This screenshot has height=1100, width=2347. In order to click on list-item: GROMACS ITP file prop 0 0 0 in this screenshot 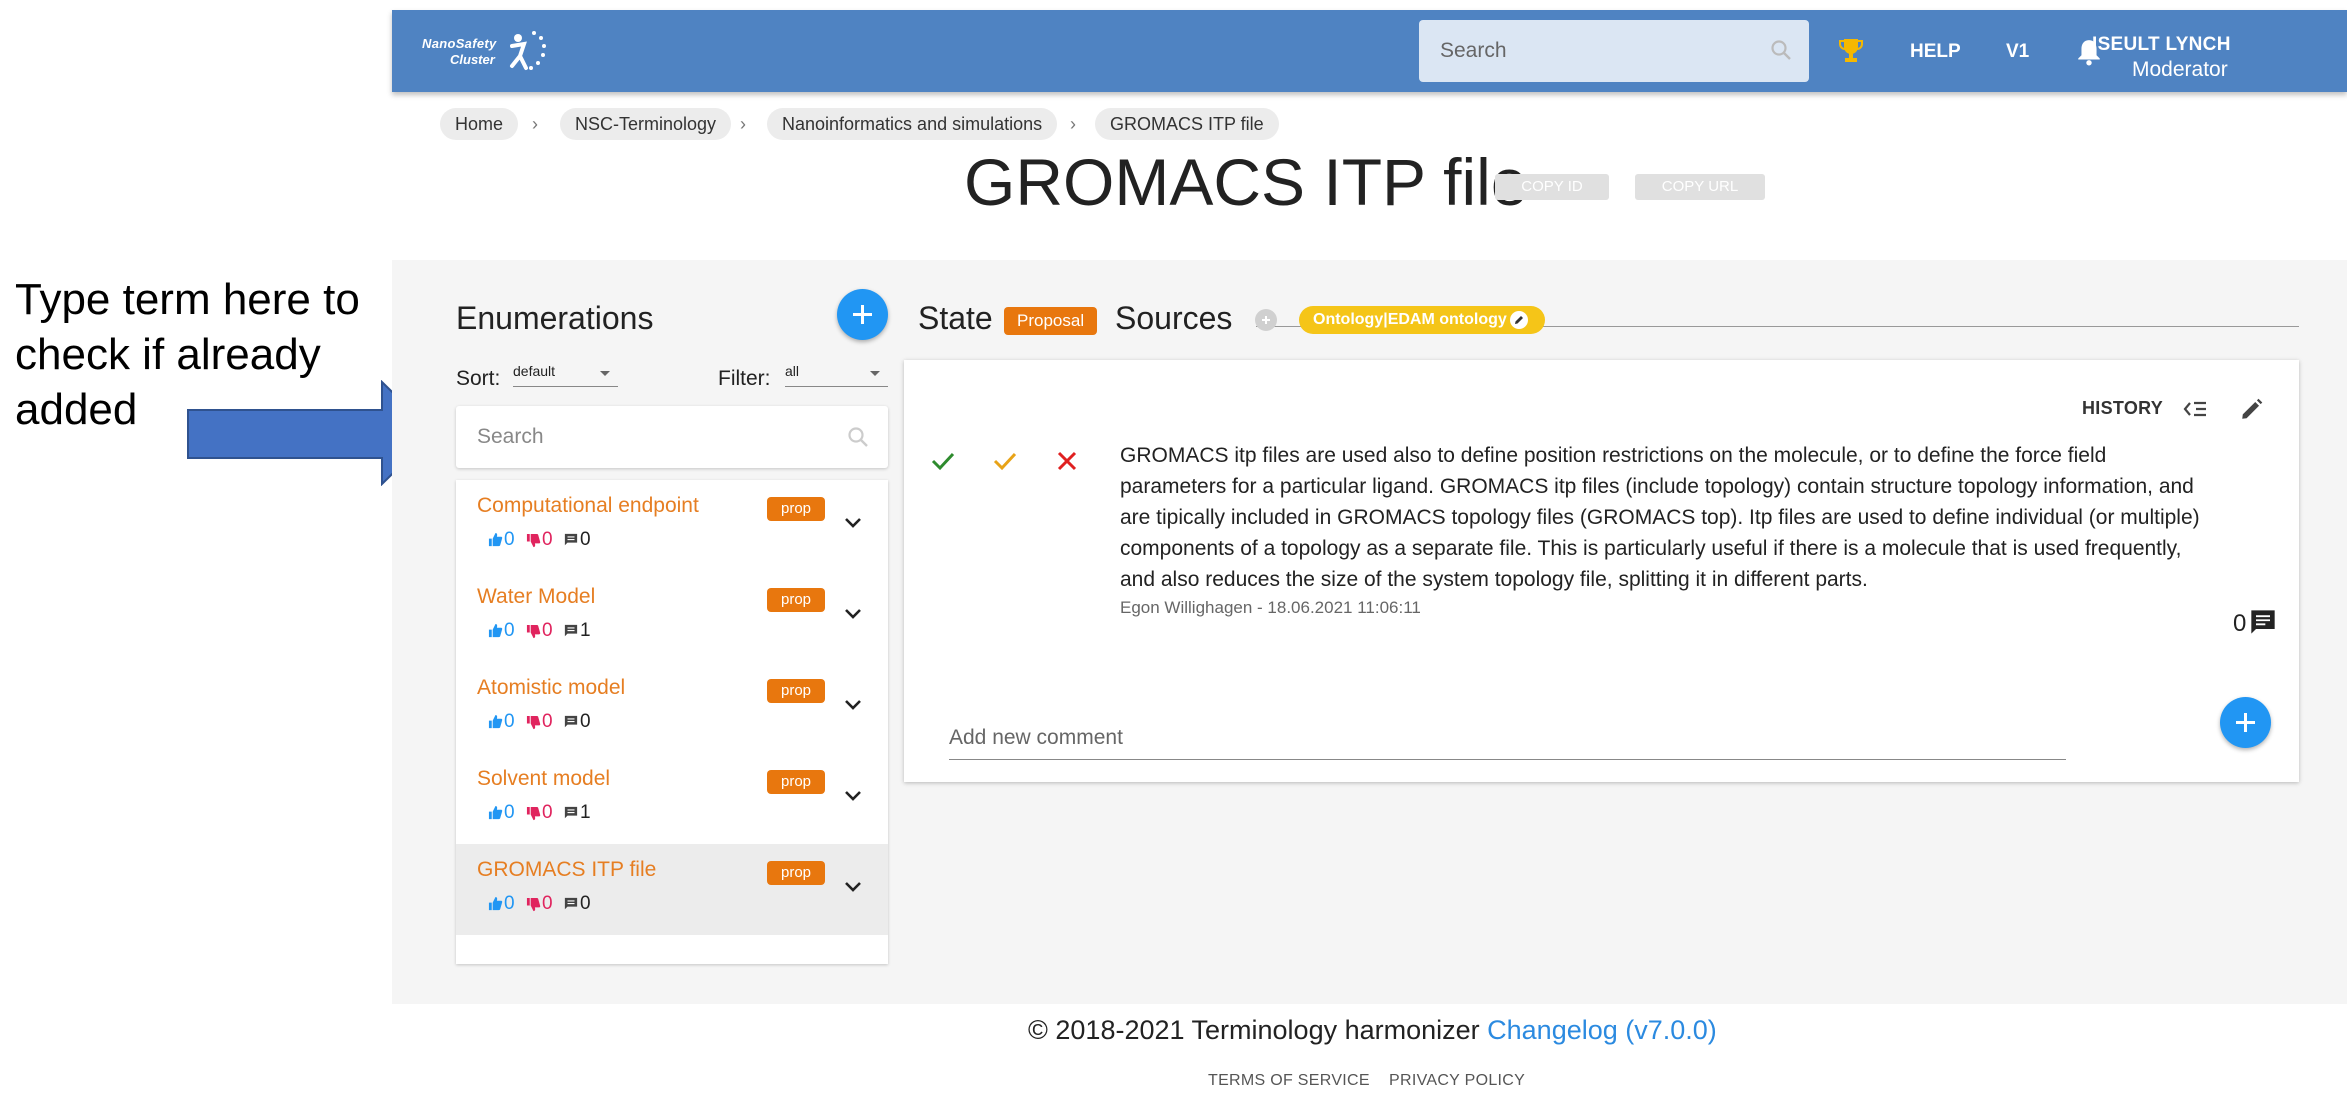, I will do `click(672, 889)`.